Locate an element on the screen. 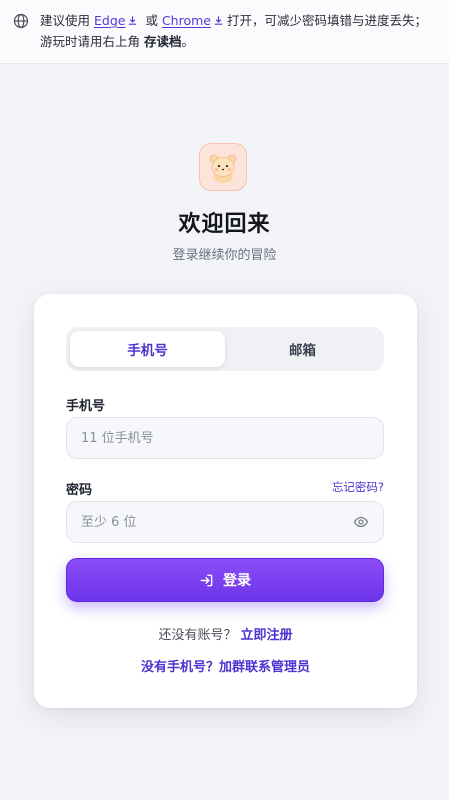 The image size is (449, 800). page-subtitle: 登录继续你的冒险 is located at coordinates (224, 255).